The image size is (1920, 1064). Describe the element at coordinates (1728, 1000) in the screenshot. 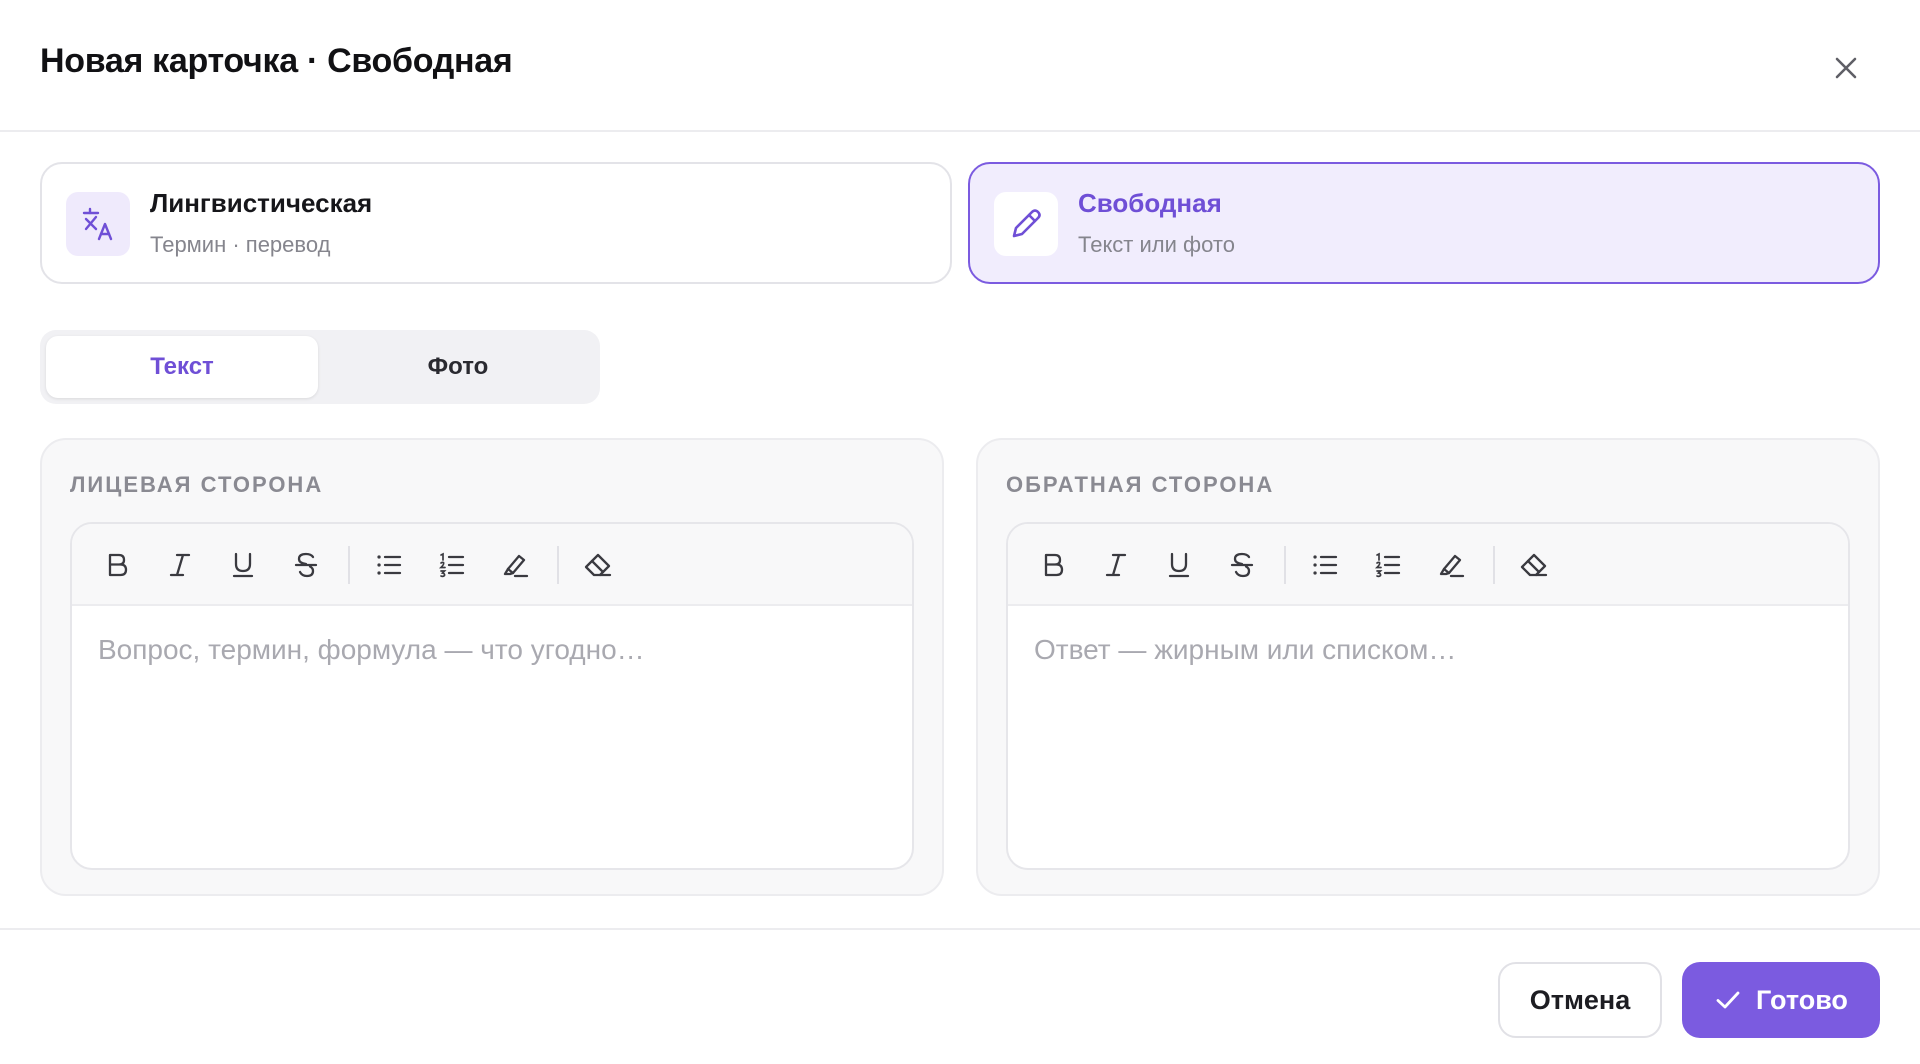

I see `check-icon` at that location.